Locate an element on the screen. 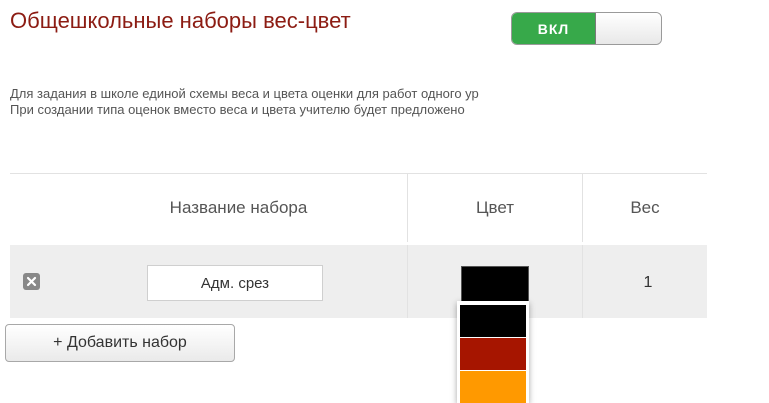 Image resolution: width=769 pixels, height=403 pixels. set-name-input is located at coordinates (235, 283).